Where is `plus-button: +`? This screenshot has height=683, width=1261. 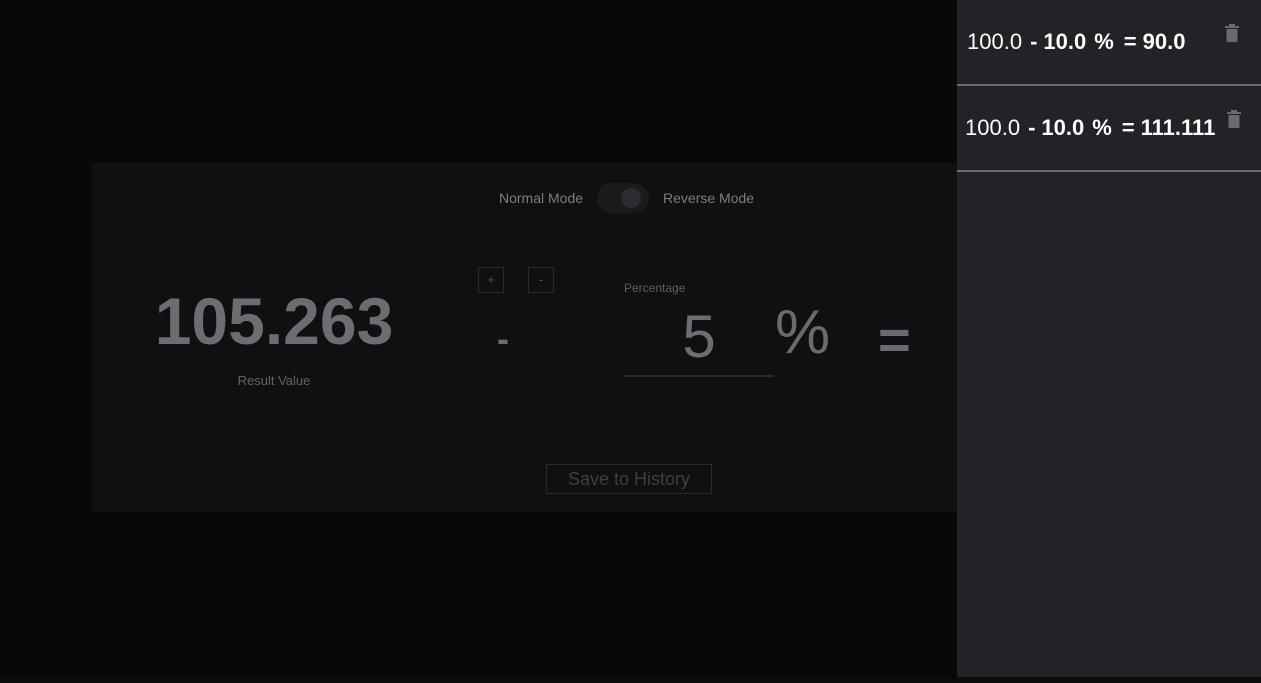
plus-button: + is located at coordinates (491, 280).